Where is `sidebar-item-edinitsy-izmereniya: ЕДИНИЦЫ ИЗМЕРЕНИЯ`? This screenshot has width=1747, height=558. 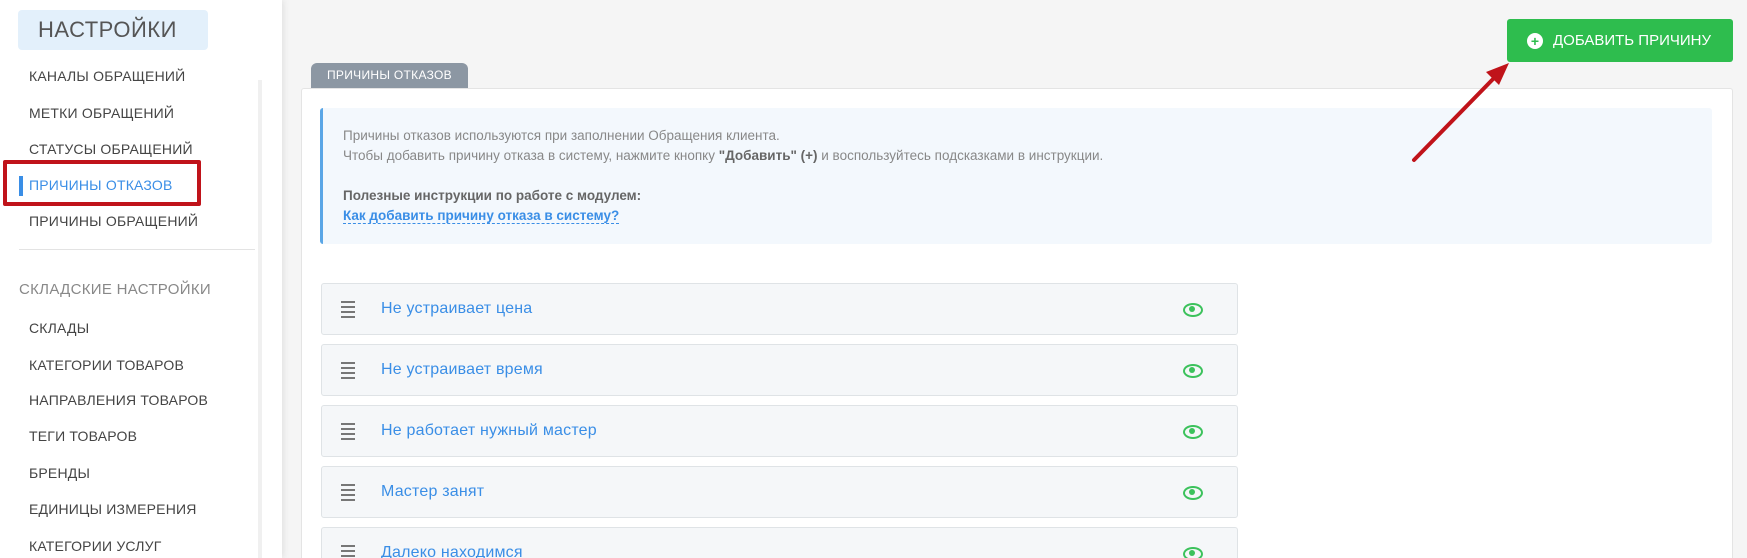
sidebar-item-edinitsy-izmereniya: ЕДИНИЦЫ ИЗМЕРЕНИЯ is located at coordinates (113, 509).